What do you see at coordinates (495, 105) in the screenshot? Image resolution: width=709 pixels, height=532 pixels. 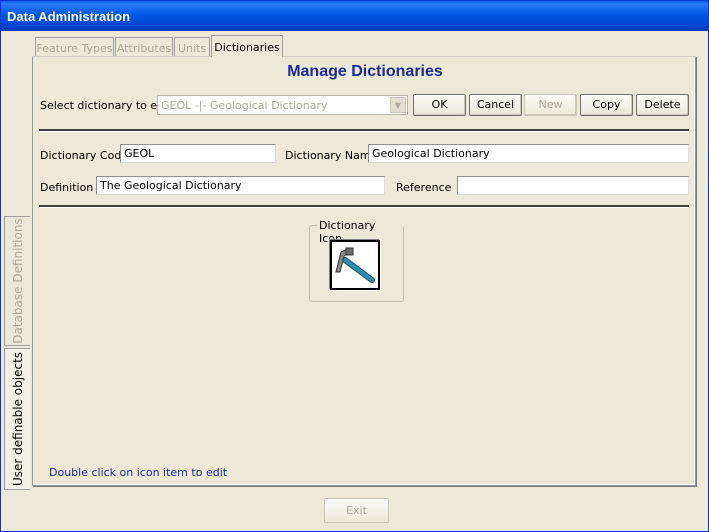 I see `cancel-button: Cancel` at bounding box center [495, 105].